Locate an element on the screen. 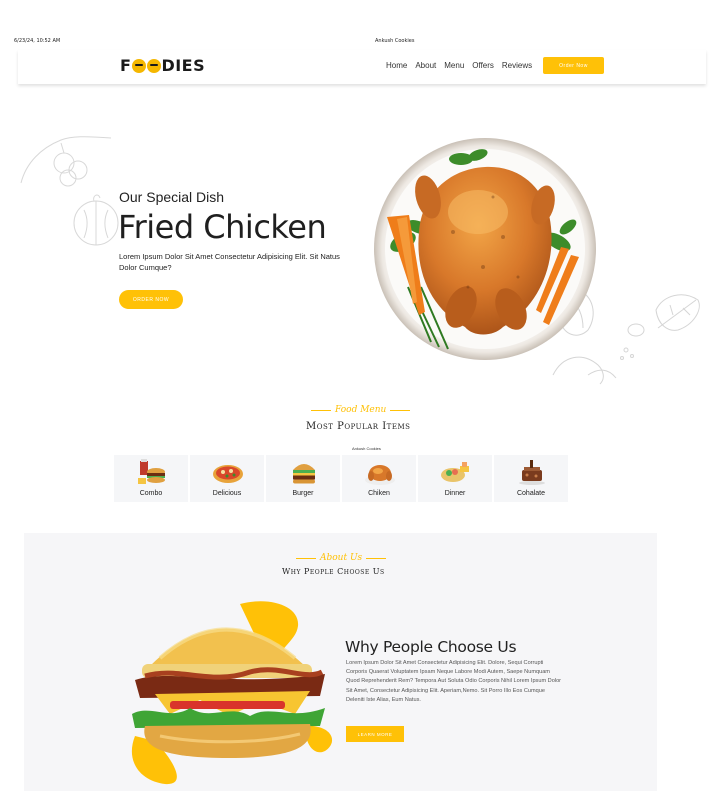 The width and height of the screenshot is (719, 791). menu-item-delicious: Delicious is located at coordinates (227, 478).